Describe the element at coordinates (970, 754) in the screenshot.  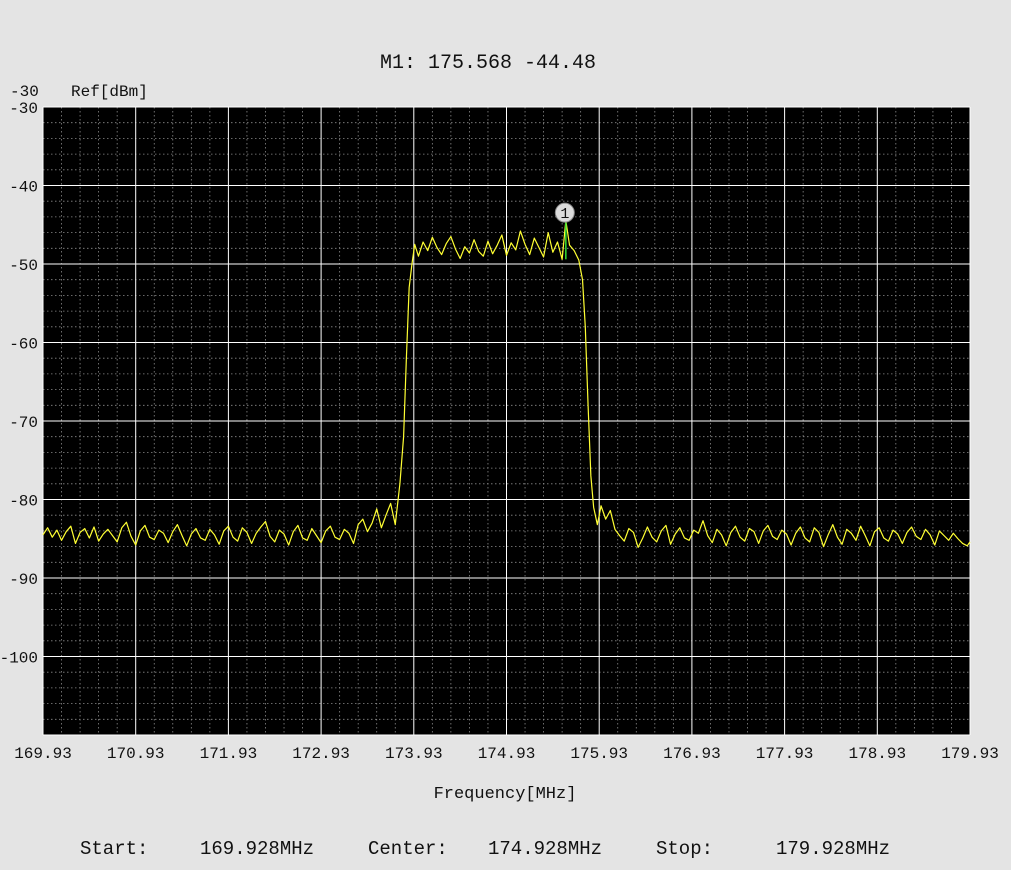
I see `x-tick-label: 179.93` at that location.